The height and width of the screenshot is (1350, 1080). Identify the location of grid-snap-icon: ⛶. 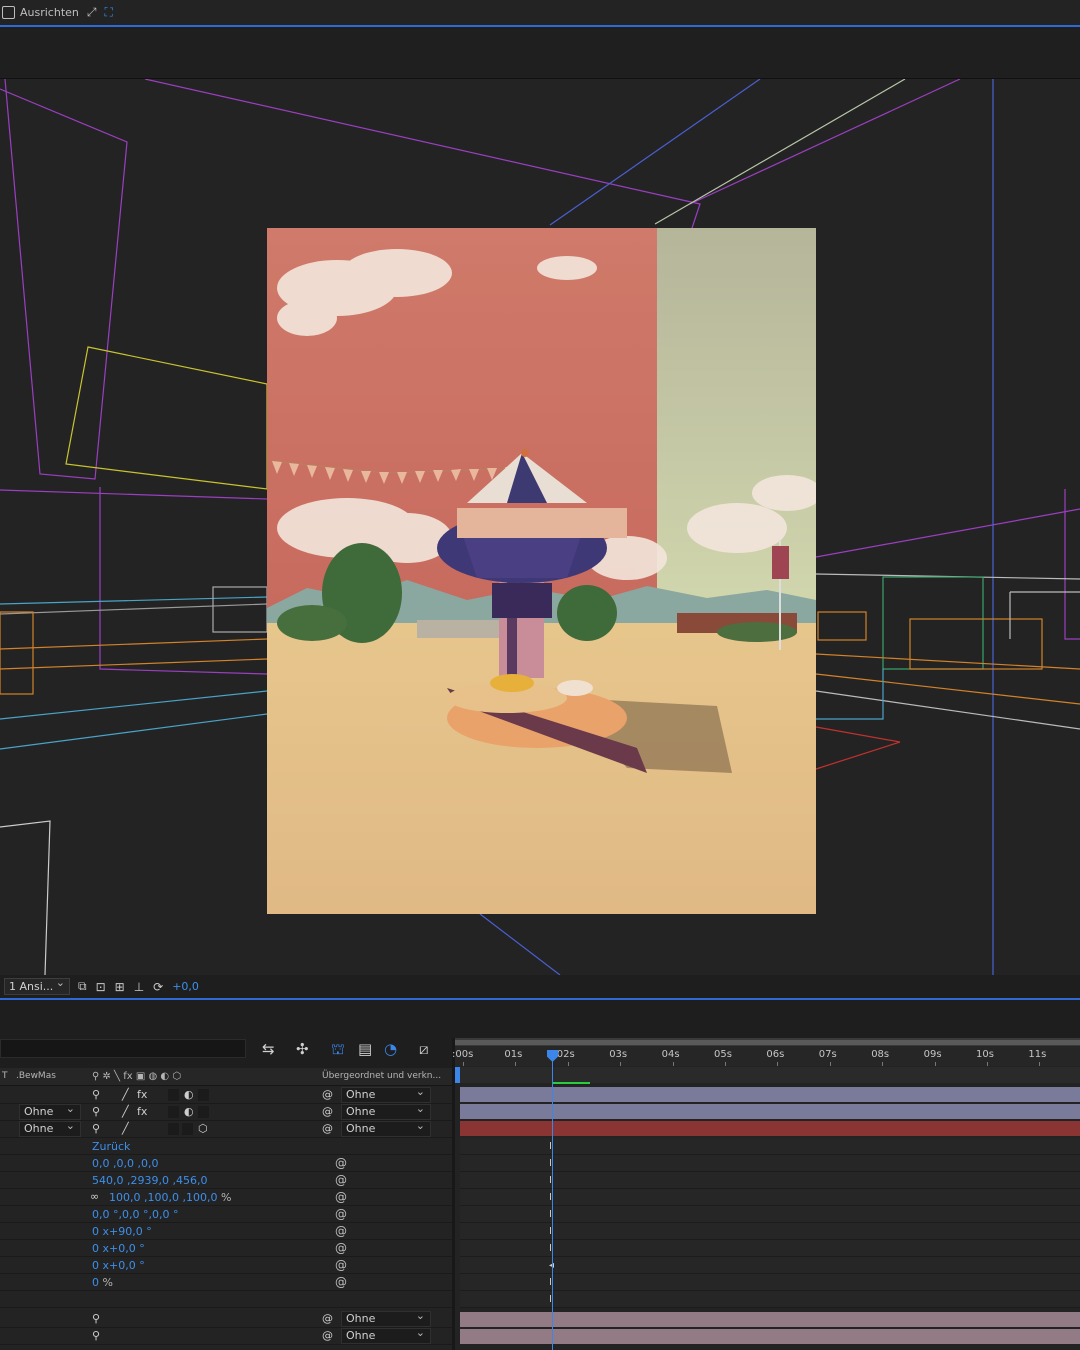
(109, 12).